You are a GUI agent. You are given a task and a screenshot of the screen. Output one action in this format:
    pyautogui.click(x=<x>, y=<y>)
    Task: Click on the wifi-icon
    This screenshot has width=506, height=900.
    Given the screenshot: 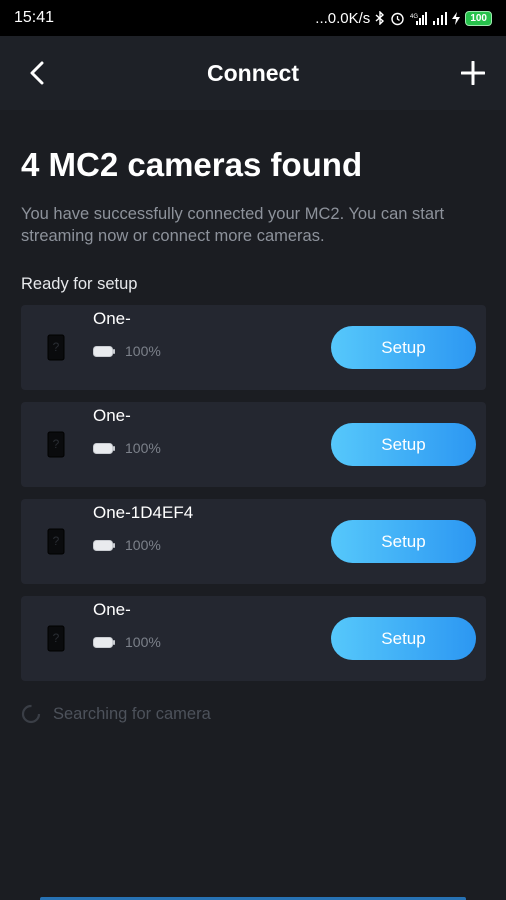 What is the action you would take?
    pyautogui.click(x=440, y=18)
    